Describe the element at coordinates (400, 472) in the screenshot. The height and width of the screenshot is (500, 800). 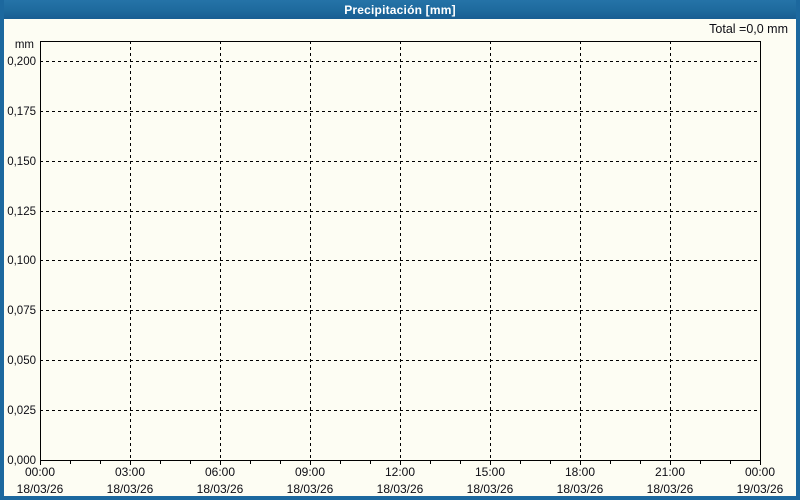
I see `x-tick-label-time: 12:00` at that location.